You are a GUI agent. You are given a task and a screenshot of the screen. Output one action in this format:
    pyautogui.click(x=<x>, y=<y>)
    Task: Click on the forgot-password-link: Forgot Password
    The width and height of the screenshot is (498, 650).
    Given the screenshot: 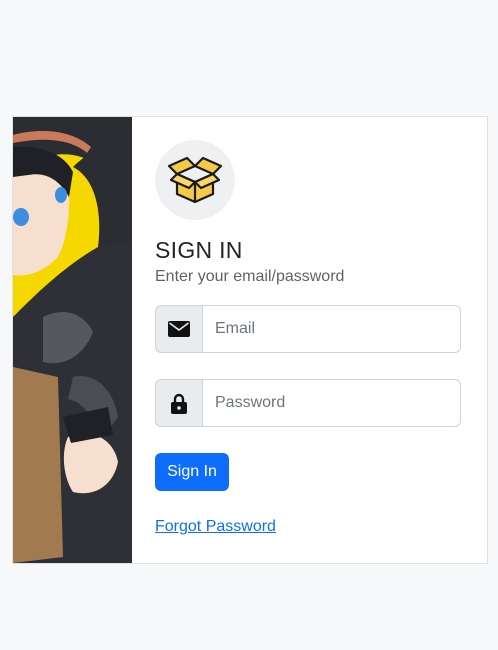 What is the action you would take?
    pyautogui.click(x=215, y=527)
    